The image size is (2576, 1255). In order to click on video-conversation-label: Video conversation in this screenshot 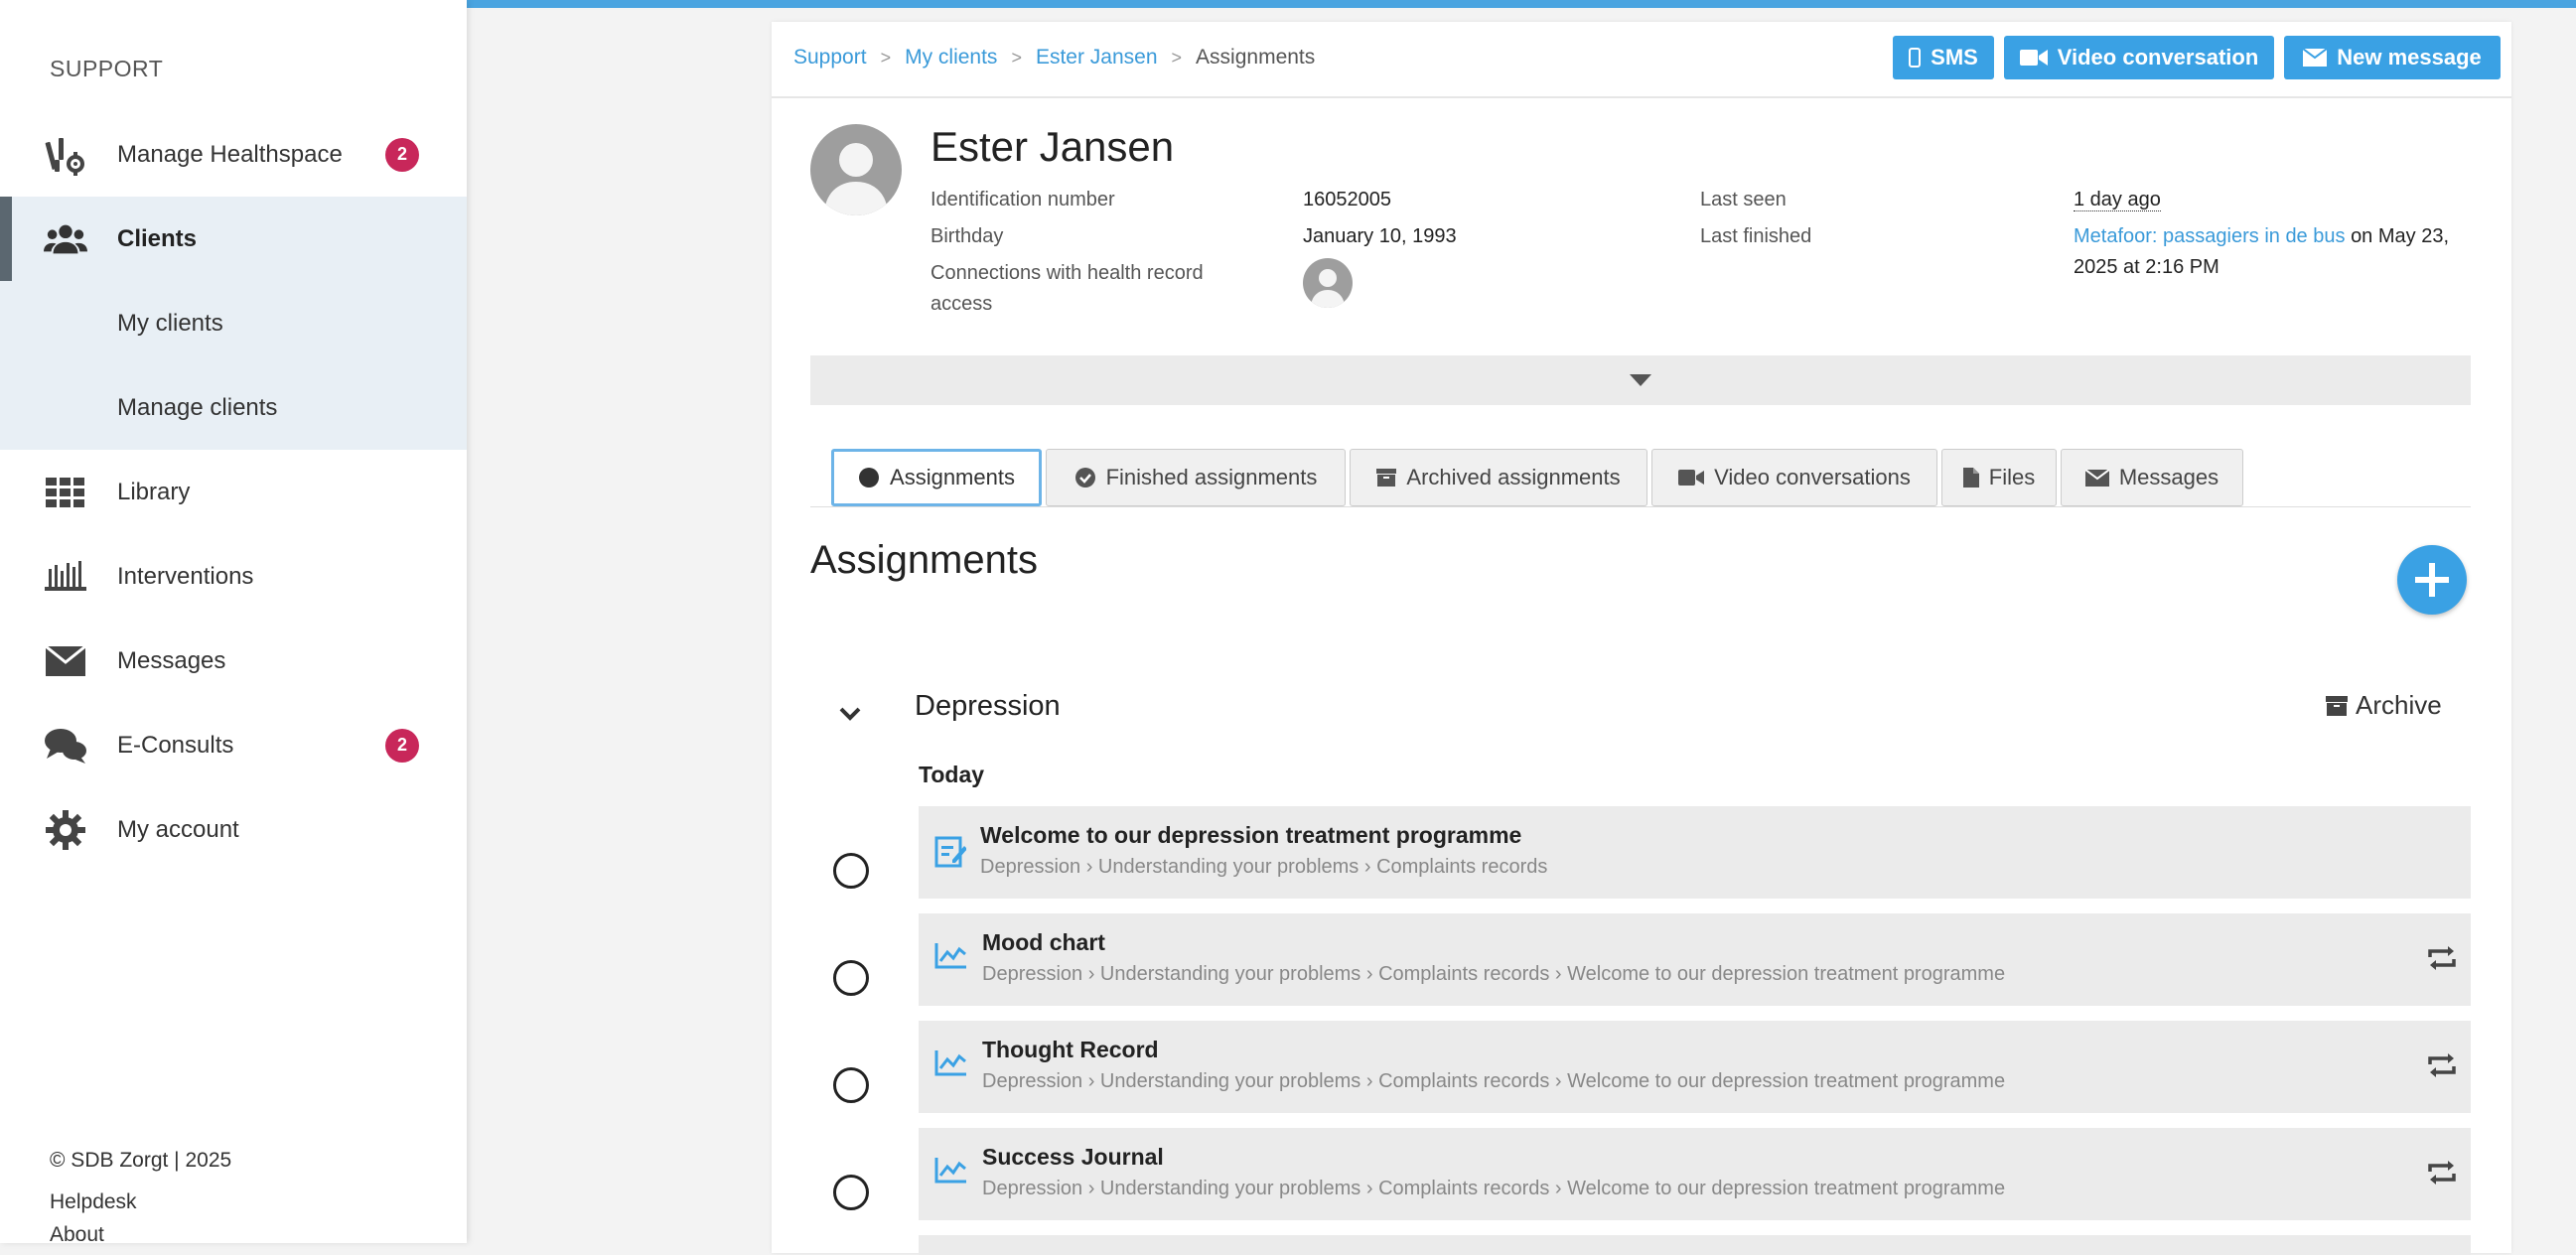, I will do `click(2158, 57)`.